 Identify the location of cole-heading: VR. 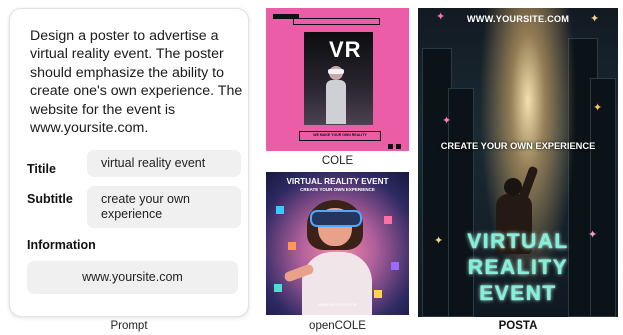
(345, 49).